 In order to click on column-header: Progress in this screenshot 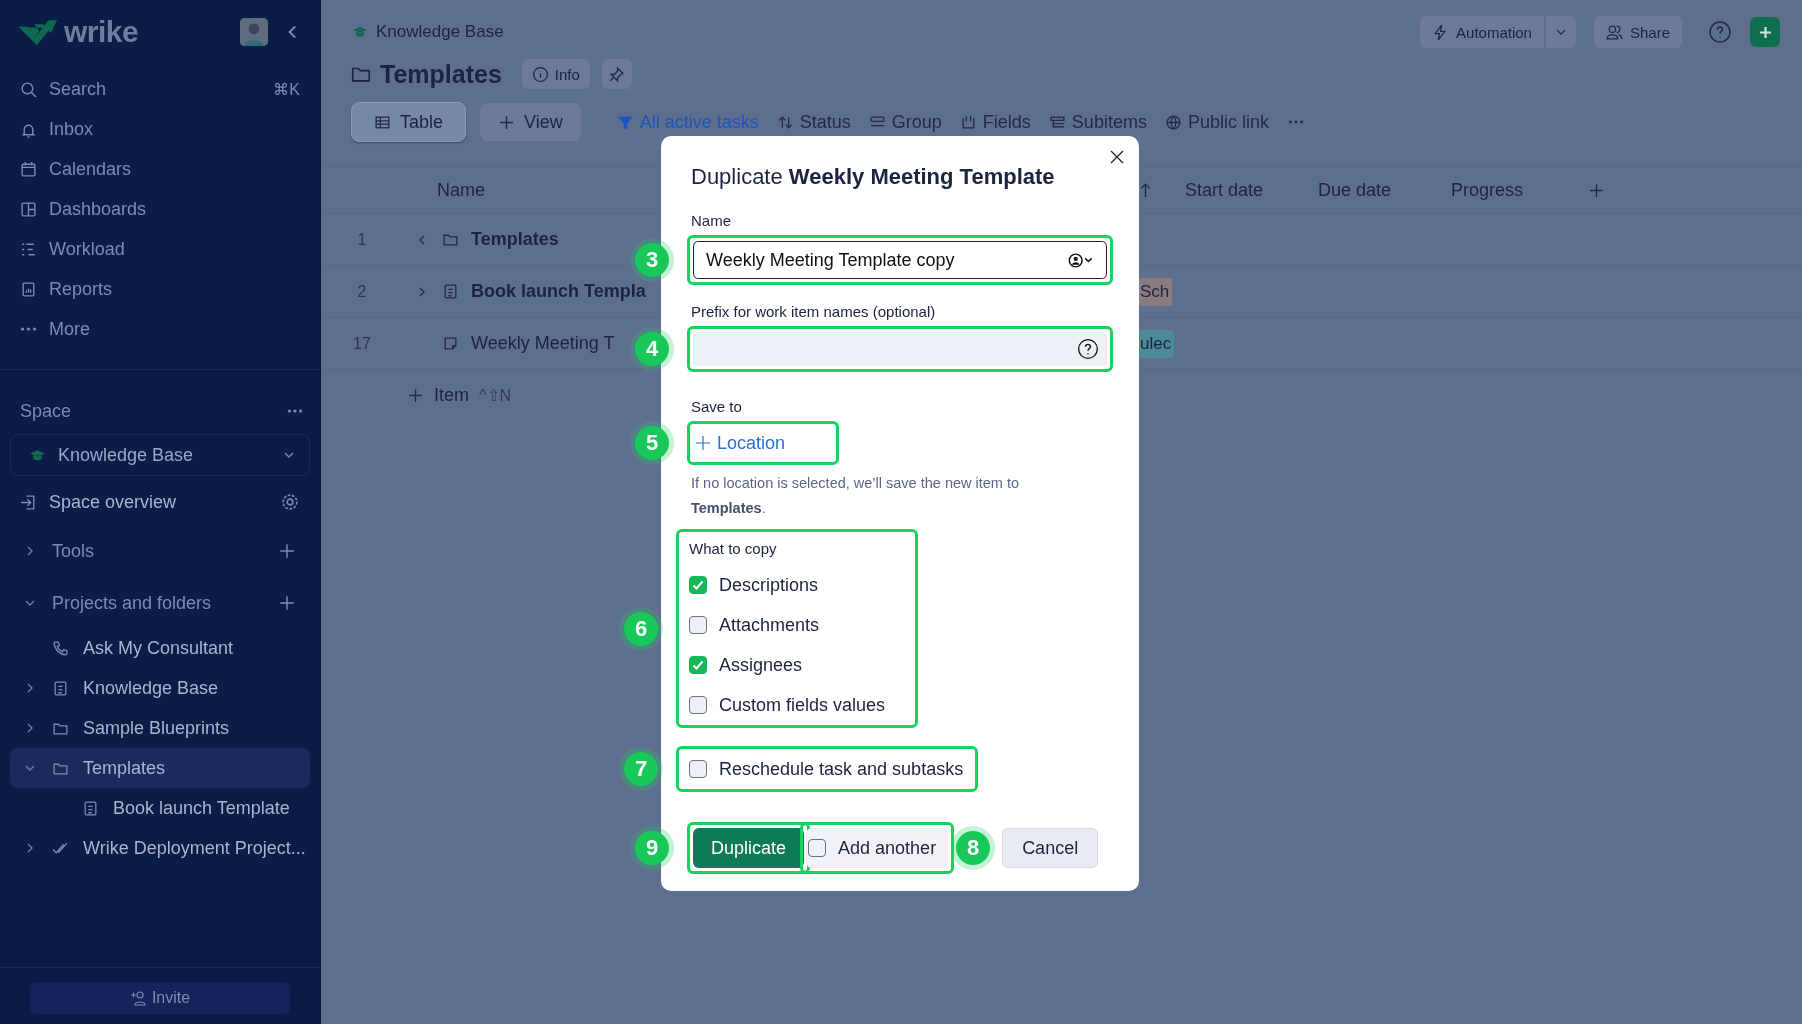, I will do `click(1487, 189)`.